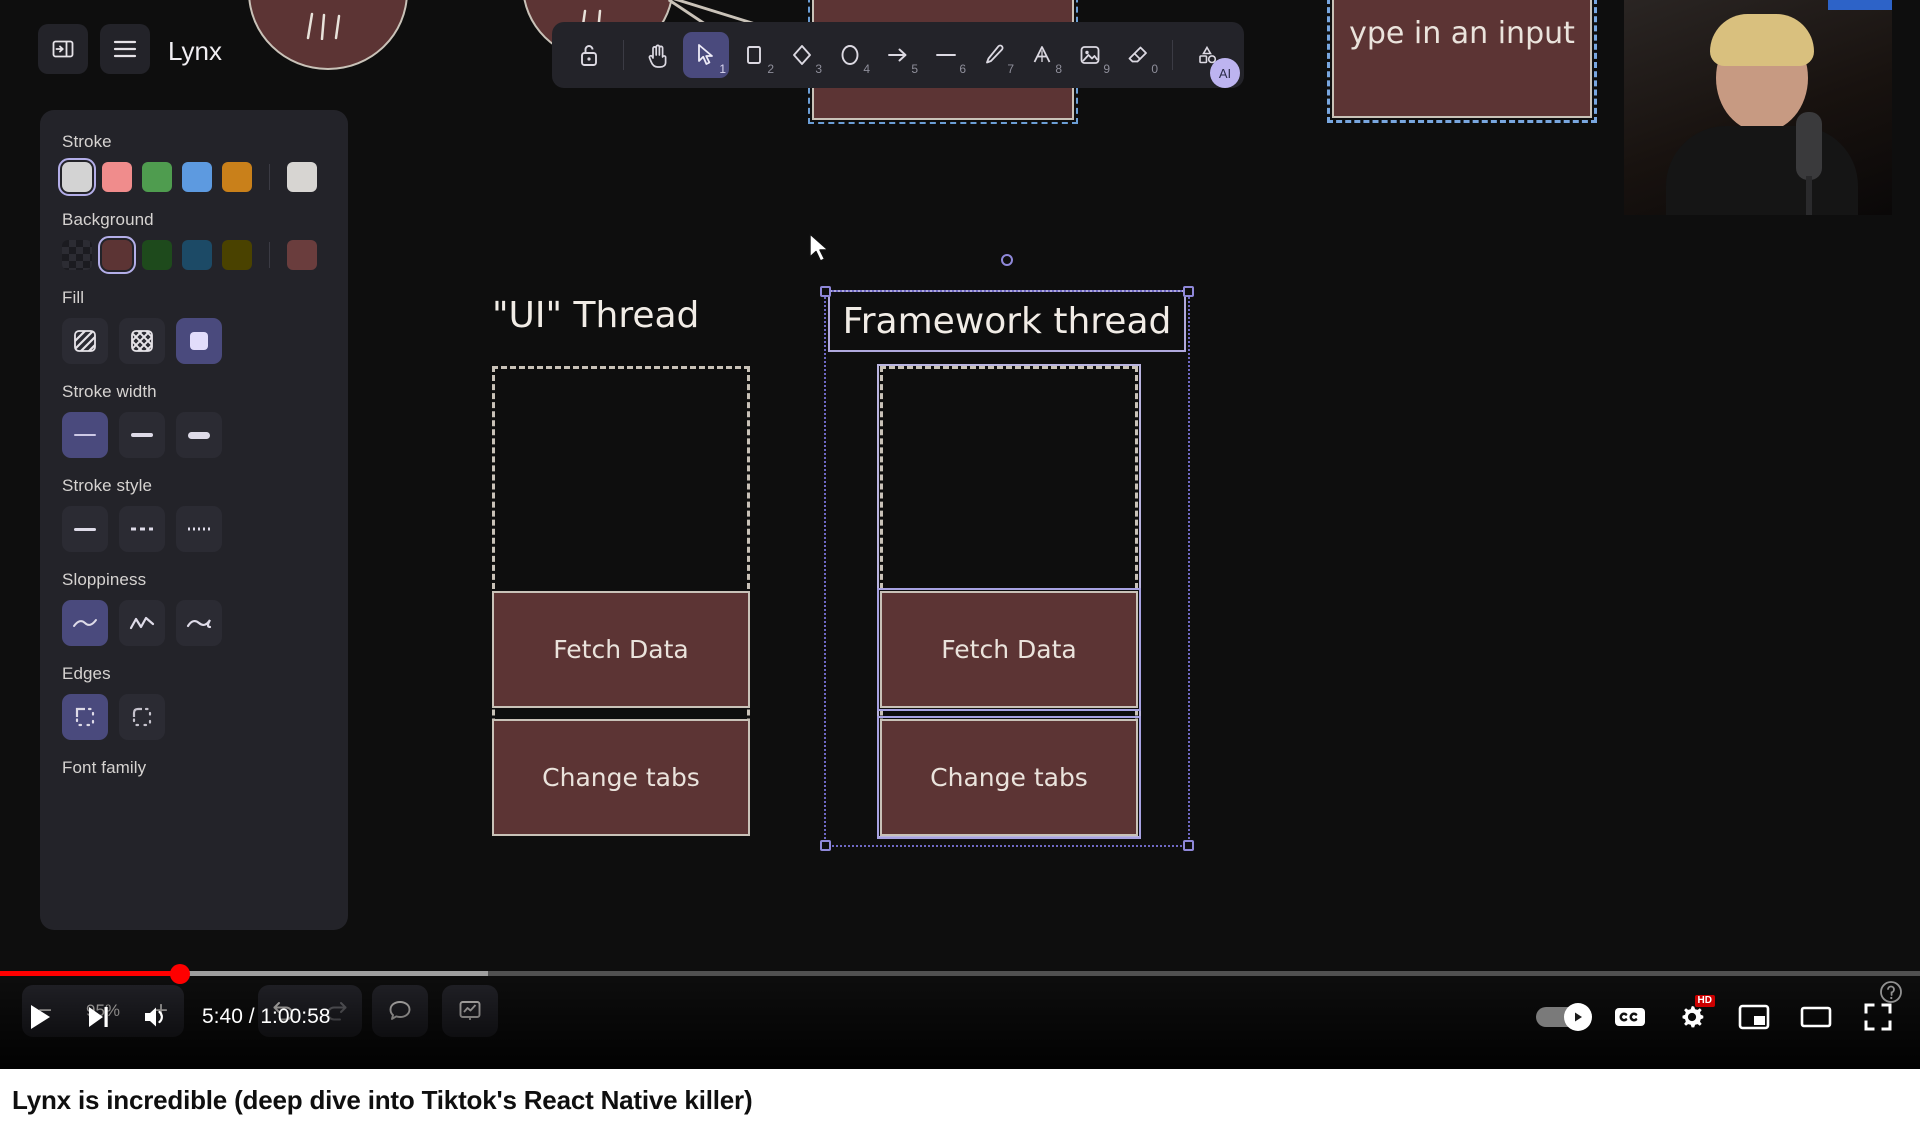  Describe the element at coordinates (197, 255) in the screenshot. I see `background-swatch-blue` at that location.